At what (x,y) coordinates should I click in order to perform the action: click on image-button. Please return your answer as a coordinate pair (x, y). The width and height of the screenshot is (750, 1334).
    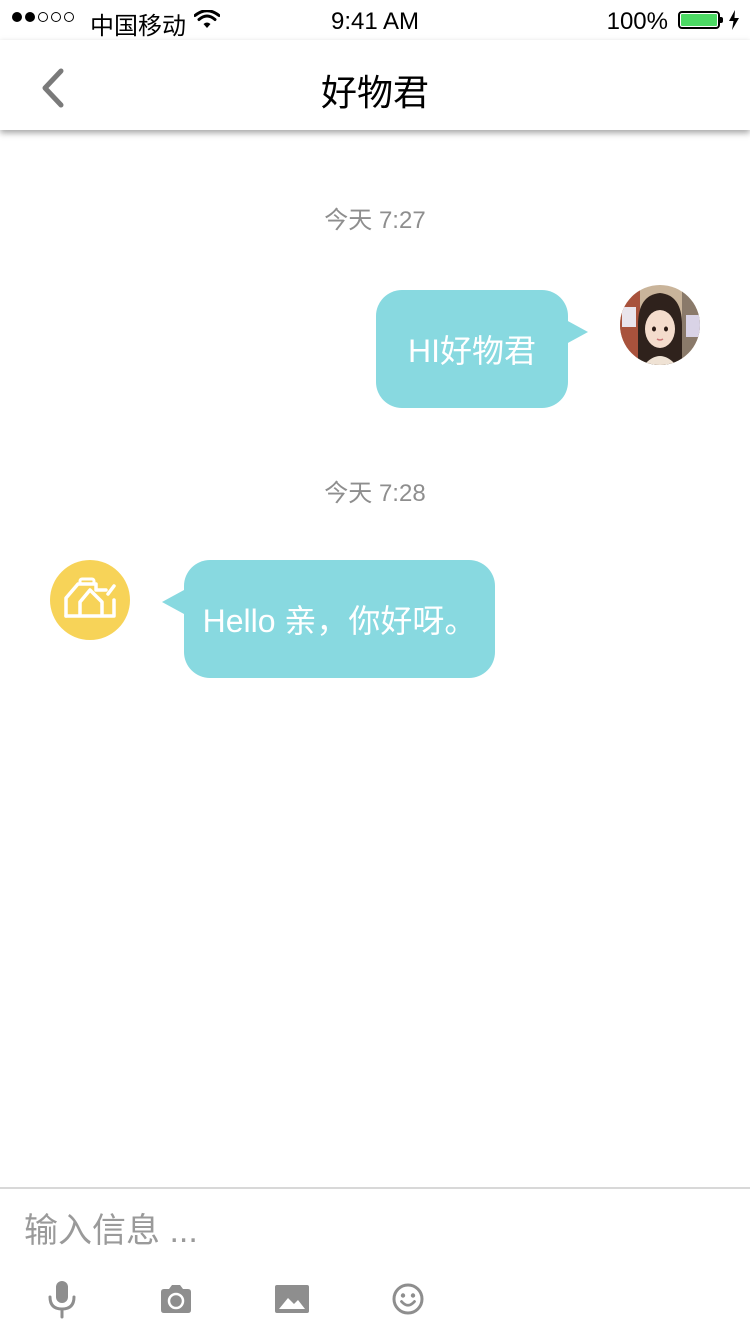
    Looking at the image, I should click on (292, 1301).